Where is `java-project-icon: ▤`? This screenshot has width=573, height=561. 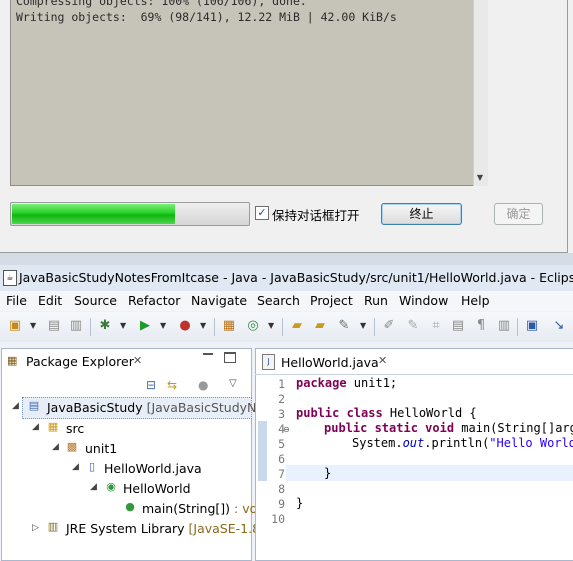 java-project-icon: ▤ is located at coordinates (34, 405).